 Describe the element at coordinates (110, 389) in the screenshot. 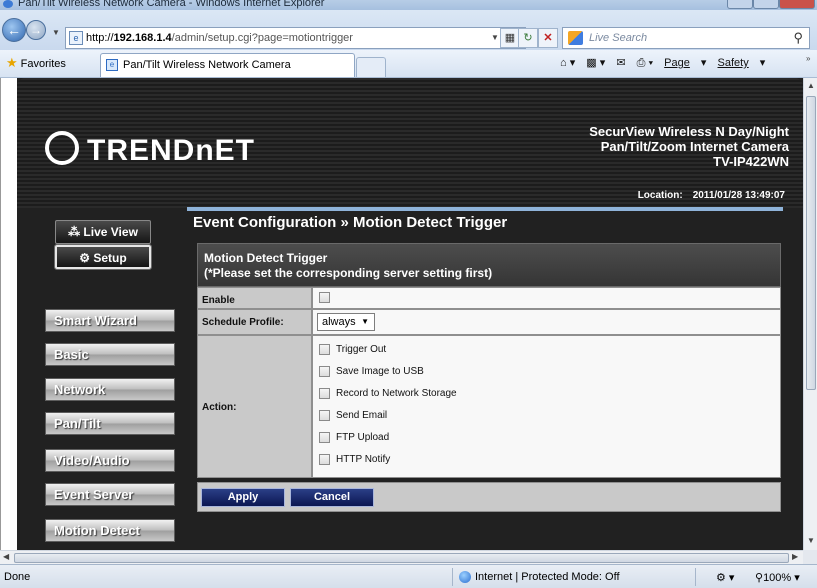

I see `nav-network: Network` at that location.